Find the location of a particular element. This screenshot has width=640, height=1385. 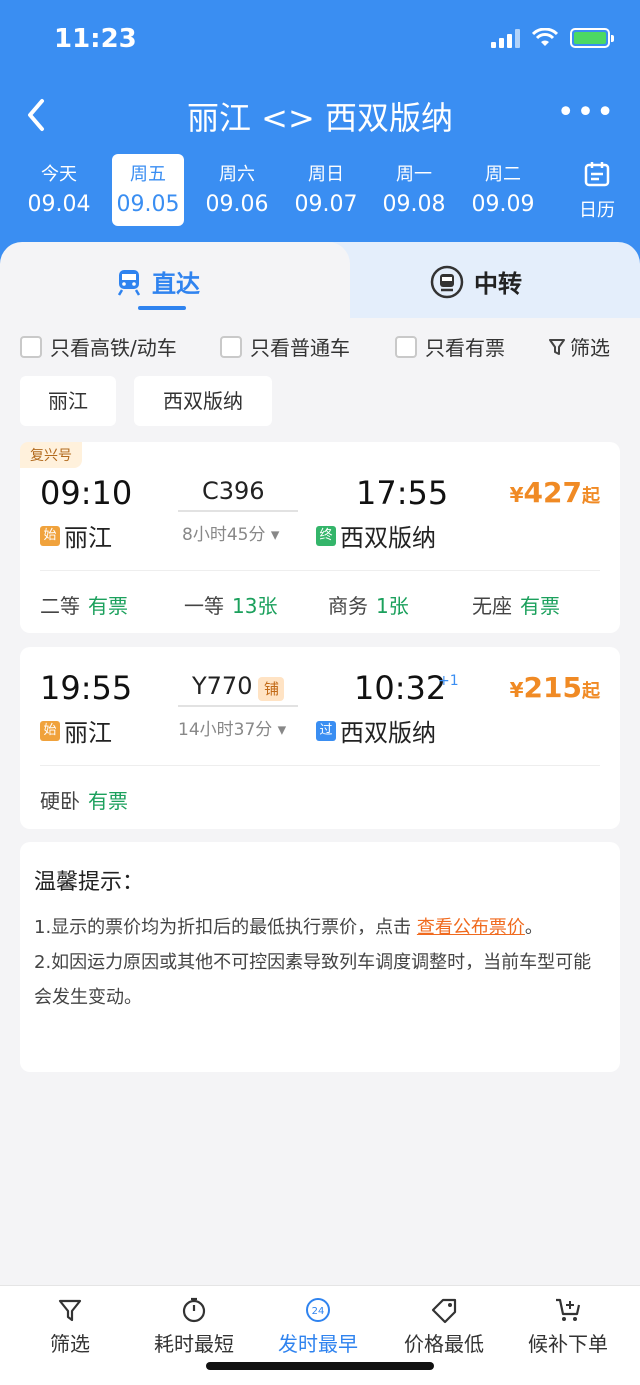

arrival-time: 10:32 is located at coordinates (400, 688).